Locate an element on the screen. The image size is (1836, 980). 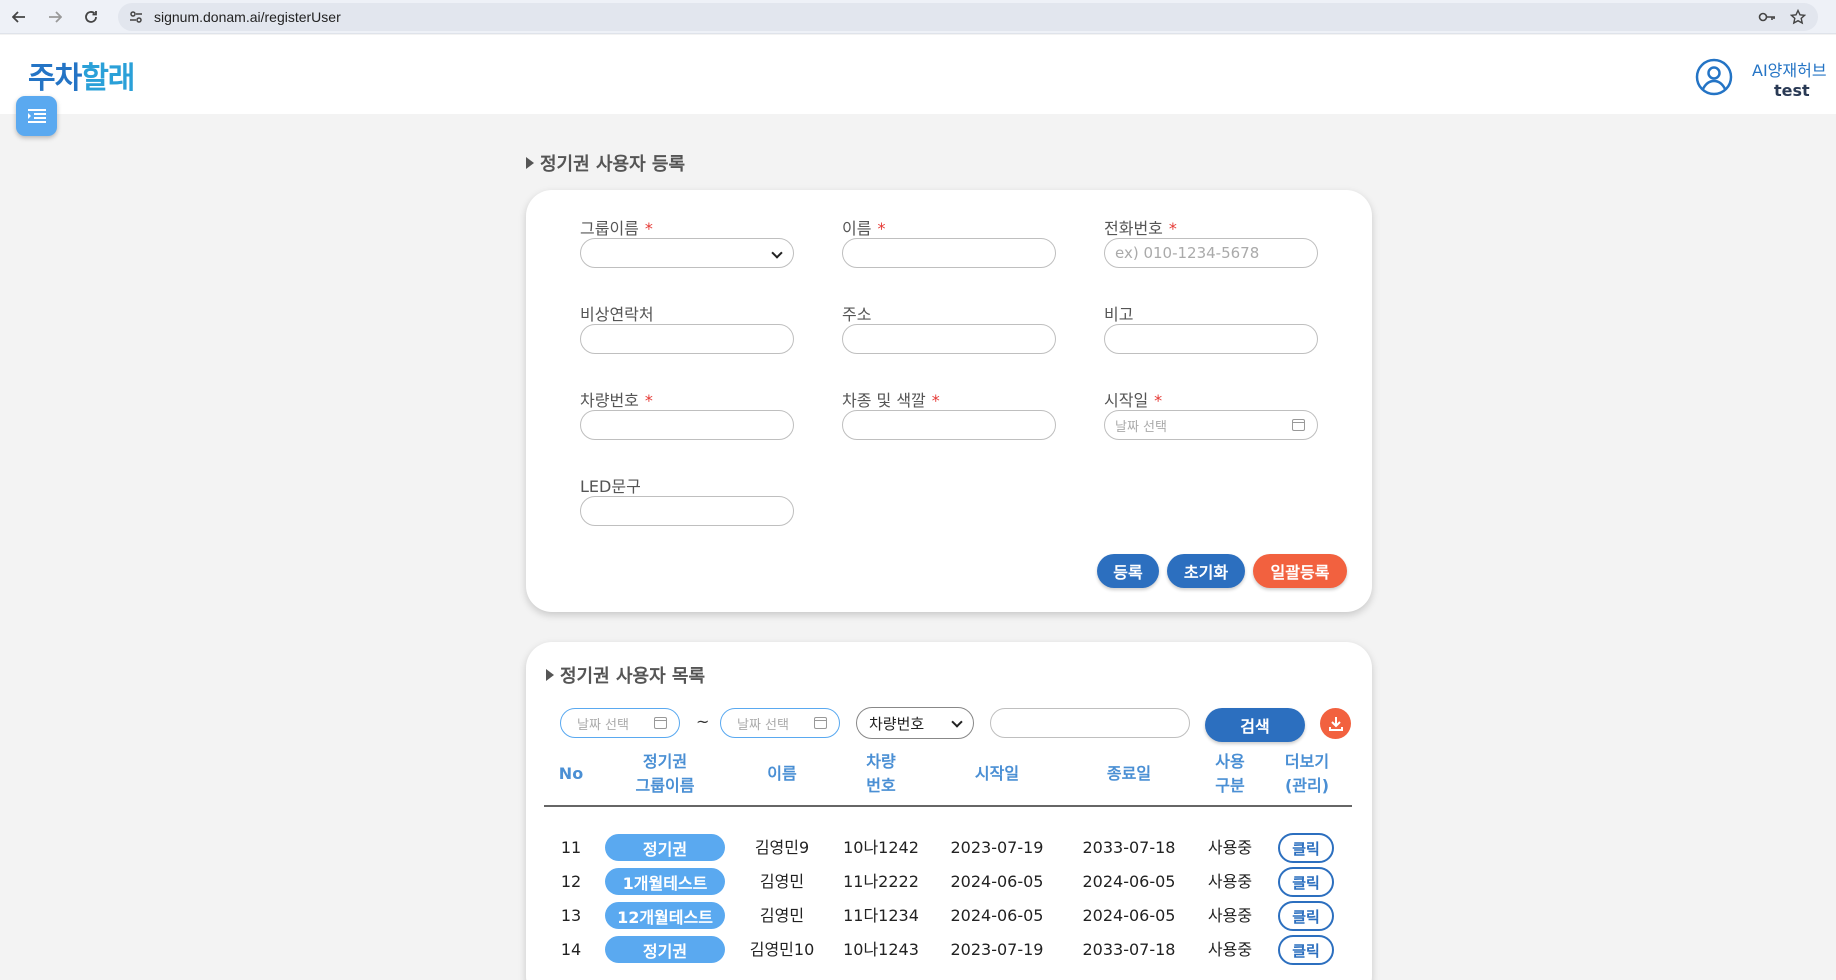
download-icon is located at coordinates (1335, 723).